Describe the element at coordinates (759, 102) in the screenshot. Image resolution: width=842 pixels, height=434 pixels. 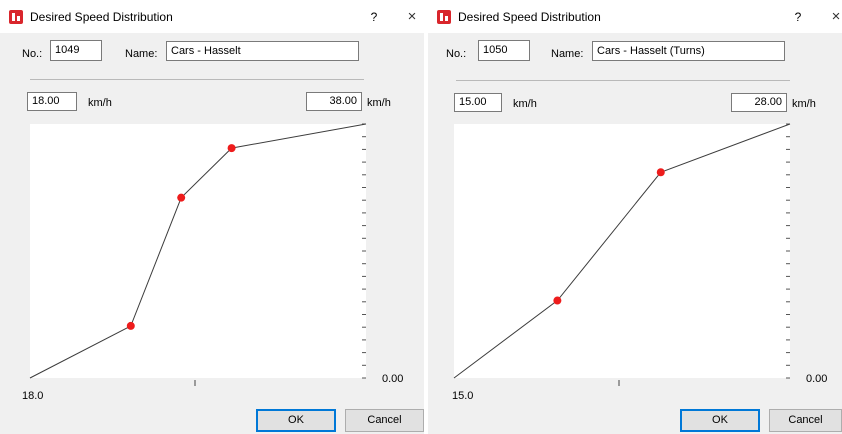
I see `max-speed-field: 28.00` at that location.